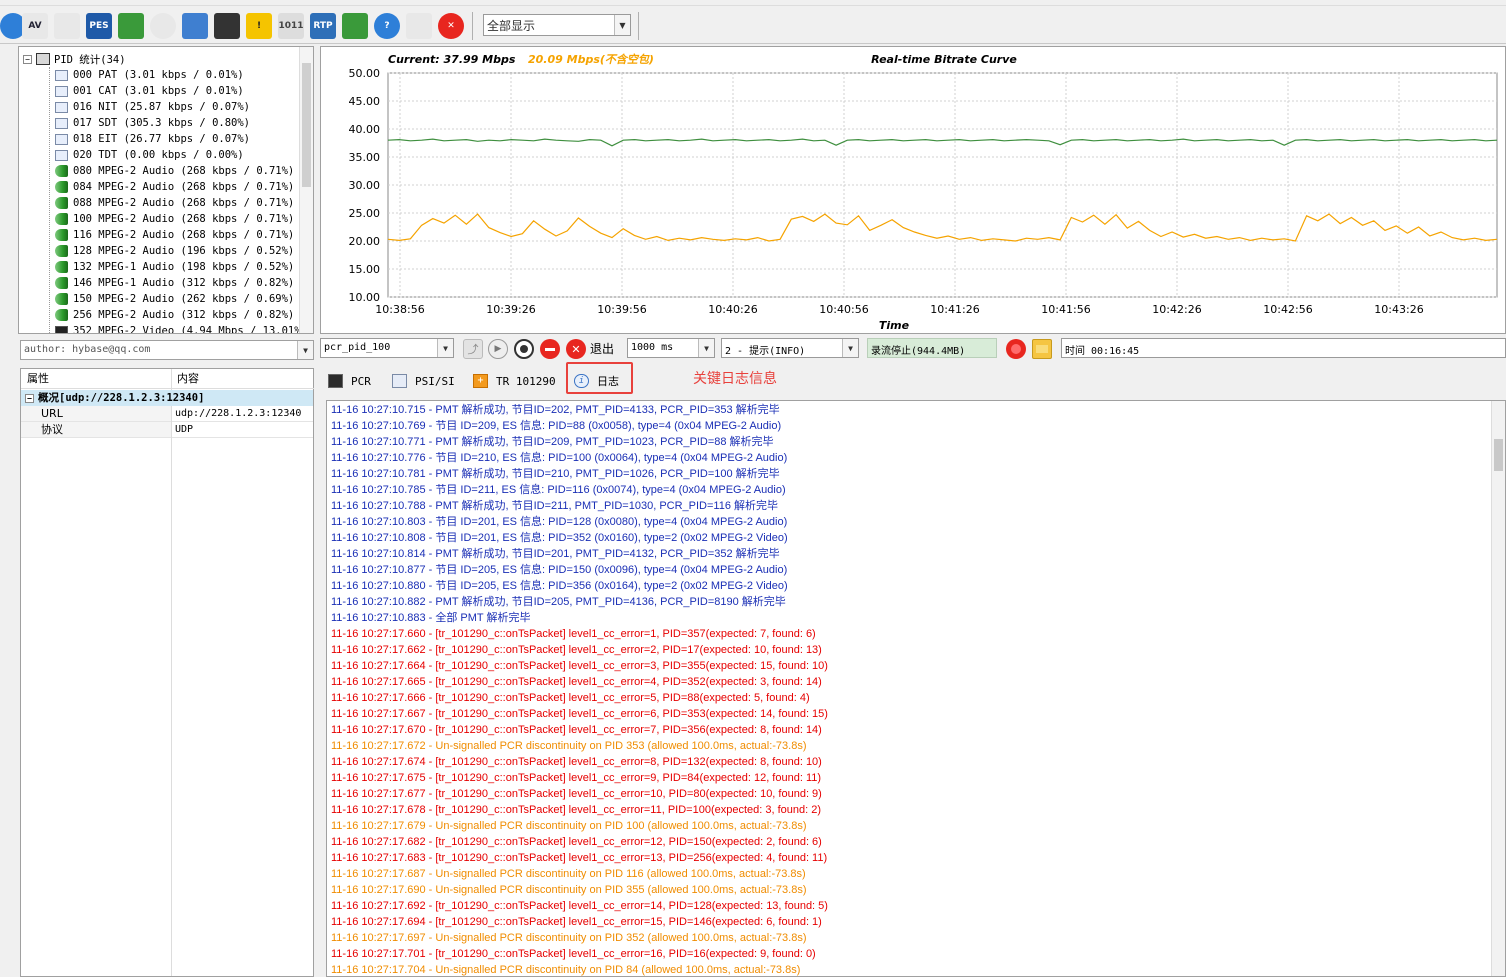 The width and height of the screenshot is (1506, 977). I want to click on tree-scrollbar-thumb, so click(306, 125).